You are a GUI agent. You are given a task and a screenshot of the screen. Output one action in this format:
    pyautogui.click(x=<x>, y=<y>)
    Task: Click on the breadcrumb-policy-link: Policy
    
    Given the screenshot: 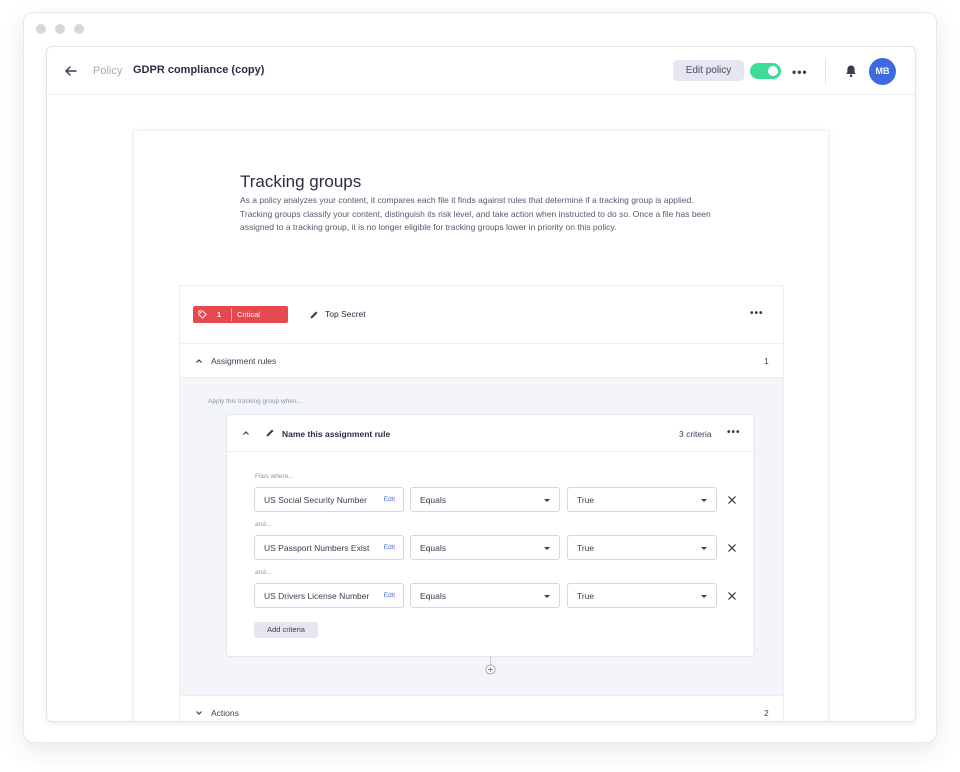 What is the action you would take?
    pyautogui.click(x=107, y=71)
    